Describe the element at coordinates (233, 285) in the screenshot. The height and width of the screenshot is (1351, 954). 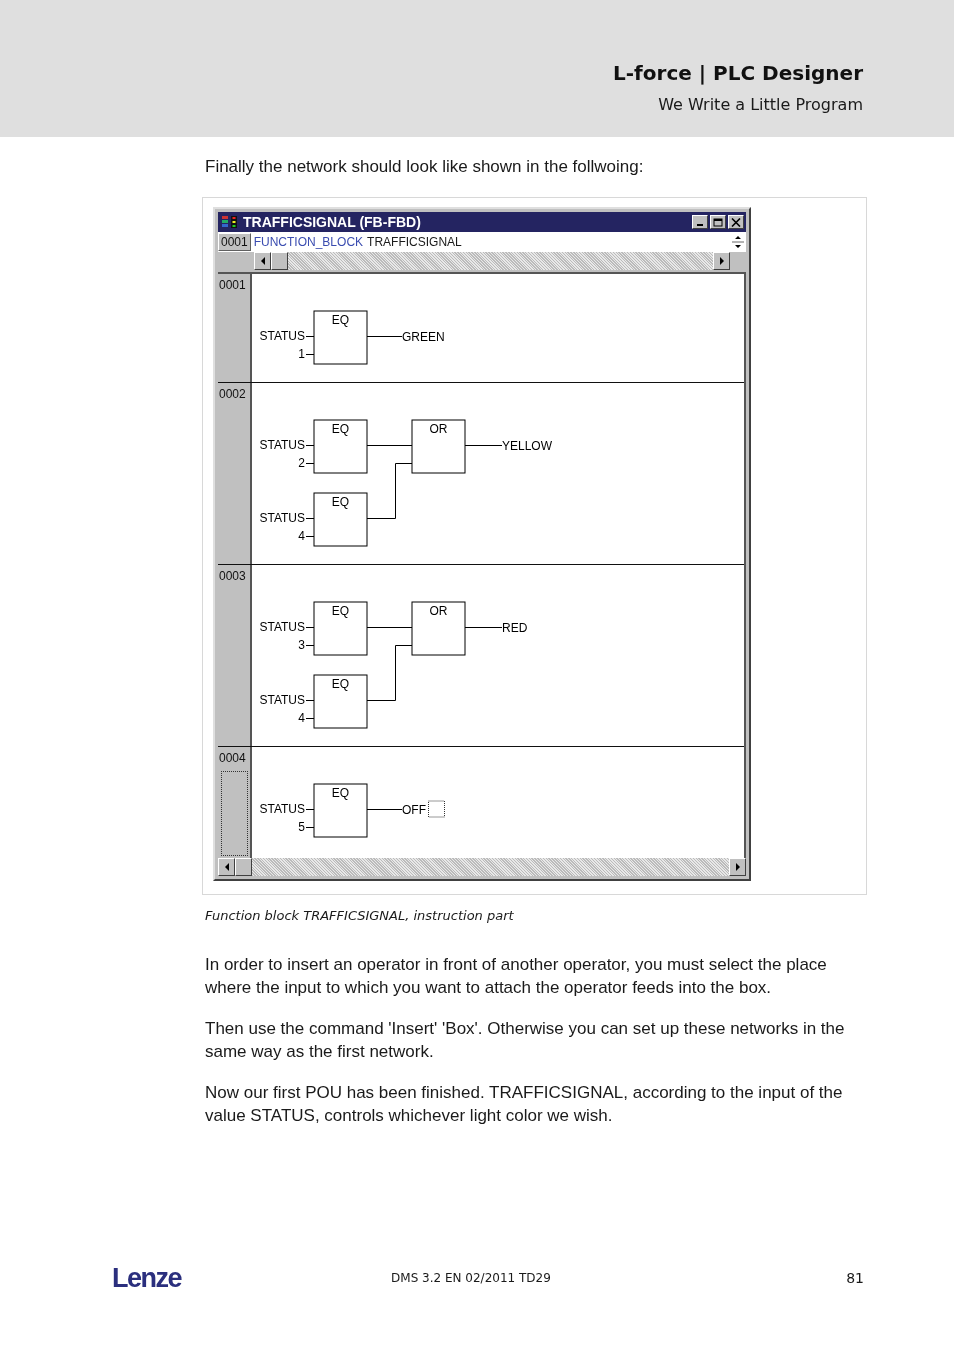
I see `network-number: 0001` at that location.